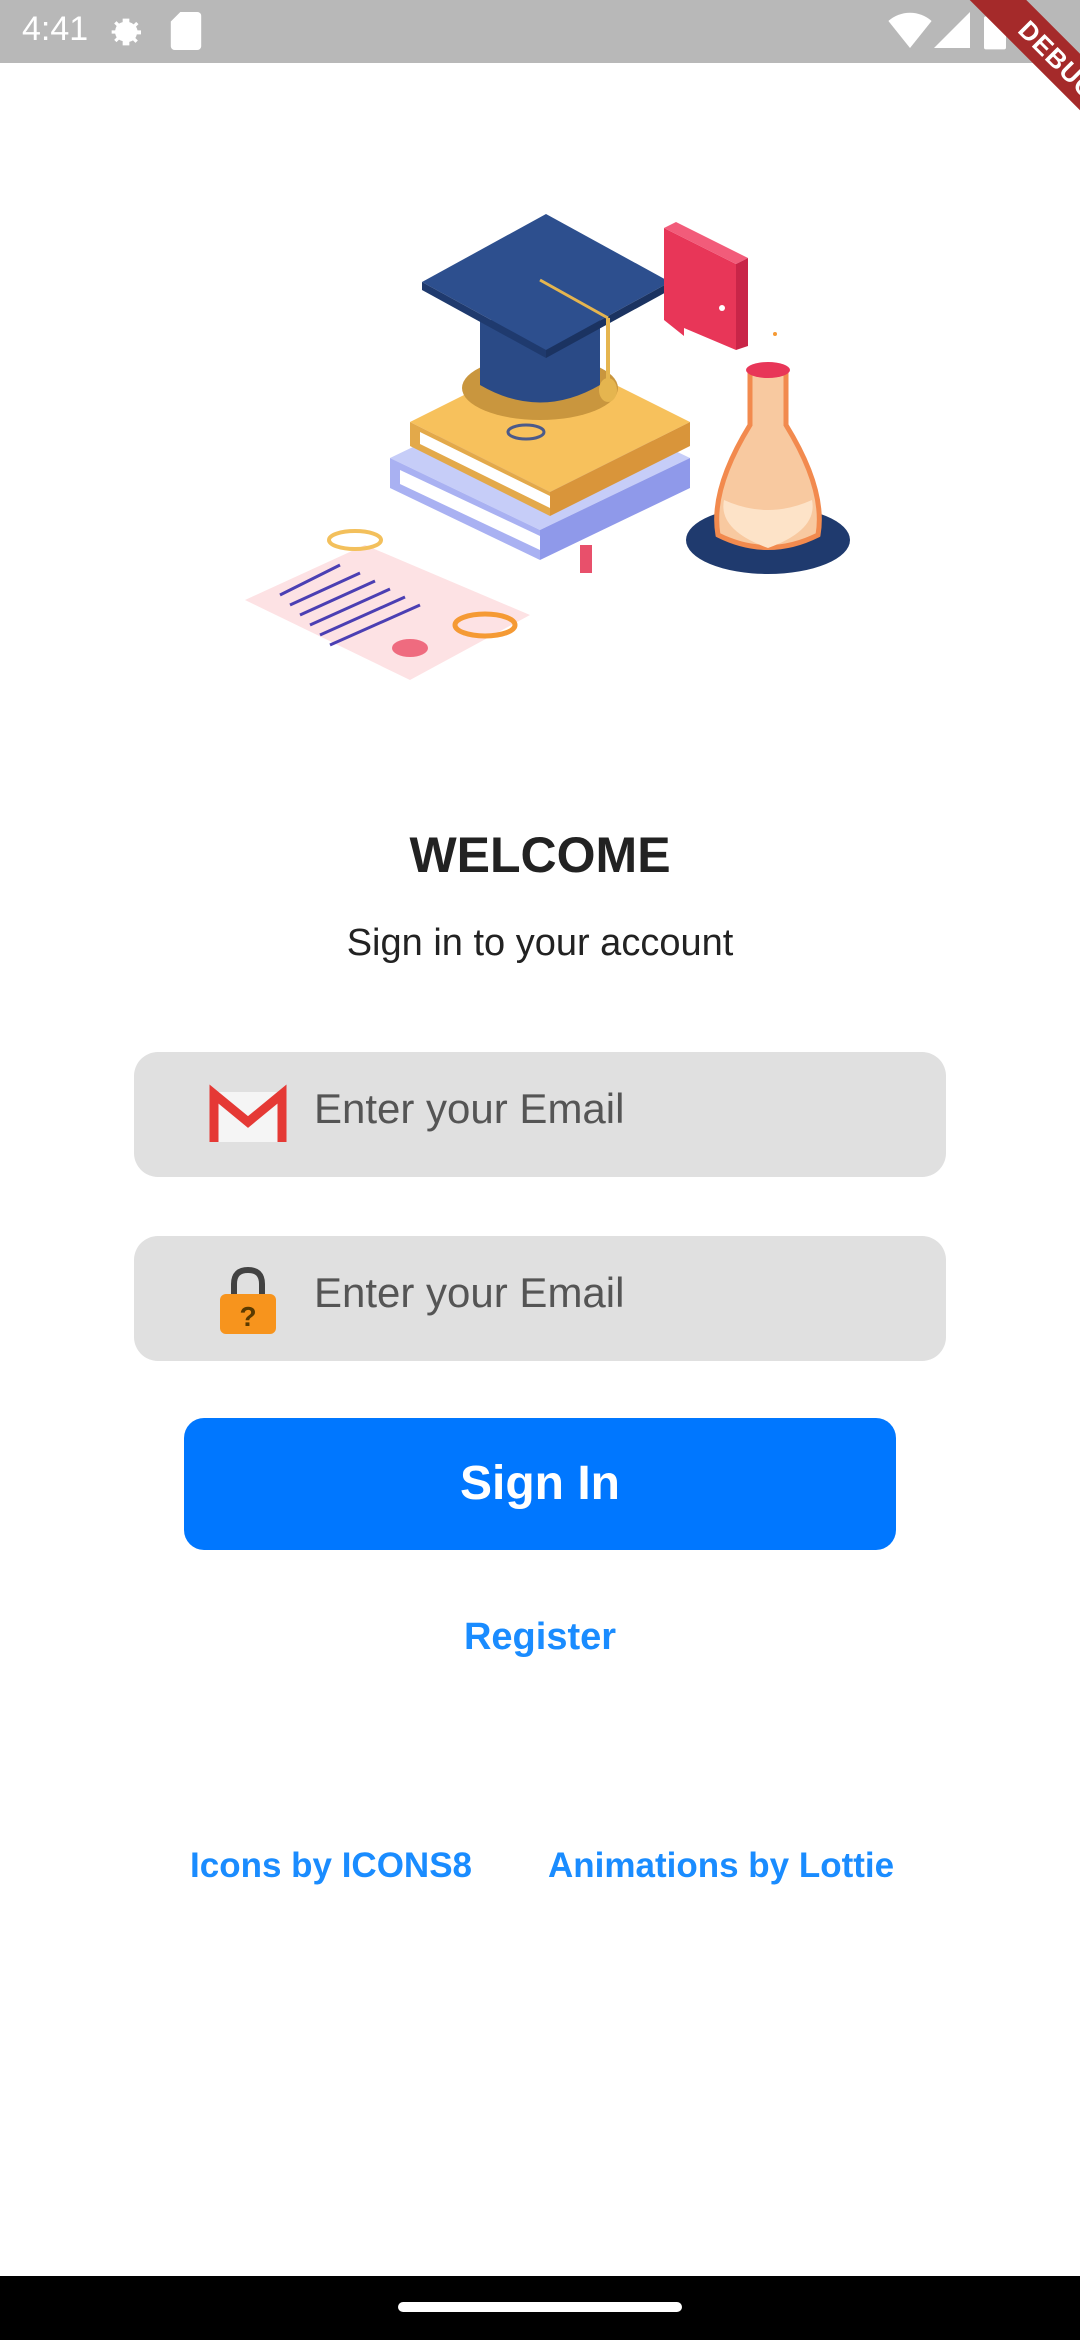  Describe the element at coordinates (331, 1866) in the screenshot. I see `icons-credit-link: Icons by ICONS8` at that location.